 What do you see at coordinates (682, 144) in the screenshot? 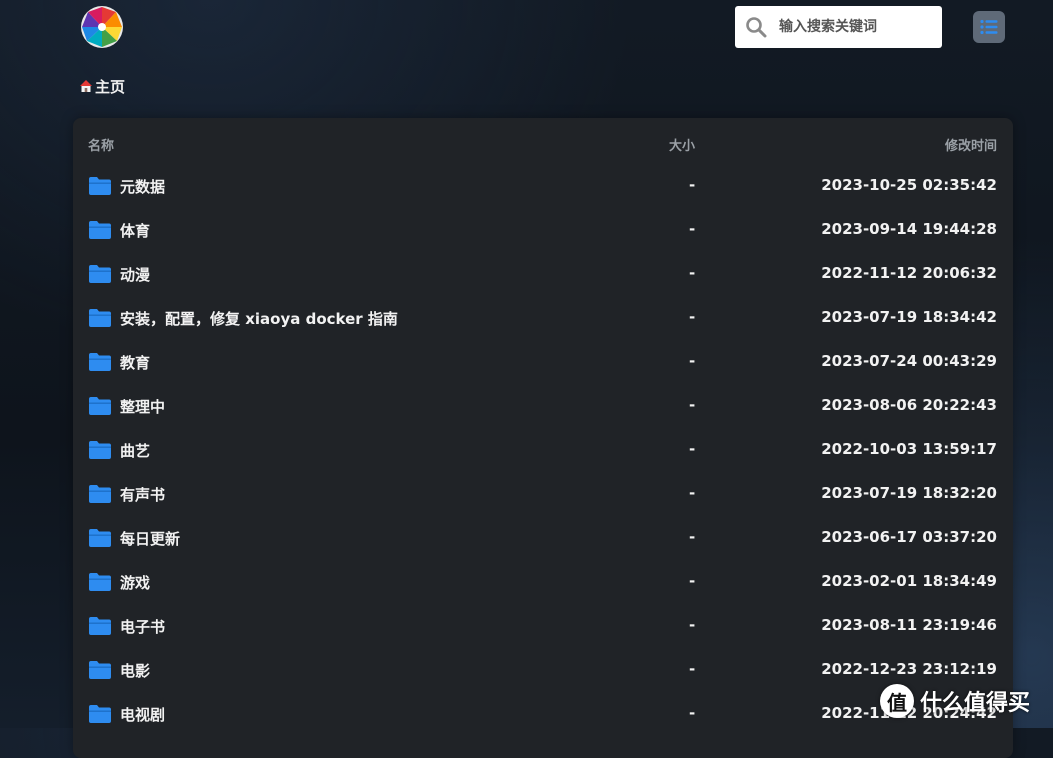
I see `column-header-size: 大小` at bounding box center [682, 144].